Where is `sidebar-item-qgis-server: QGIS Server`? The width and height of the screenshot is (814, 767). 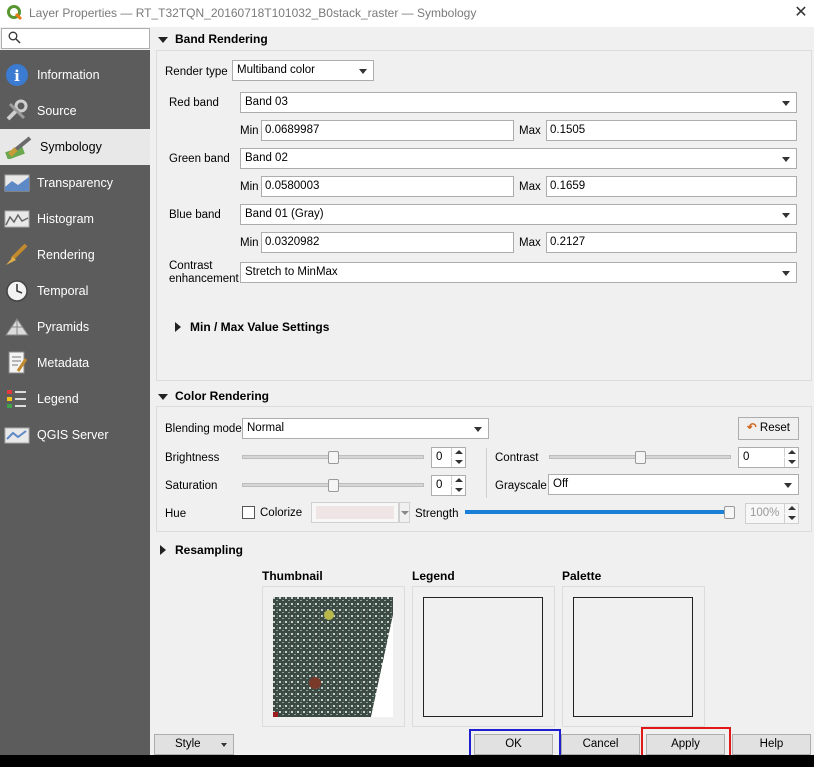 sidebar-item-qgis-server: QGIS Server is located at coordinates (75, 435).